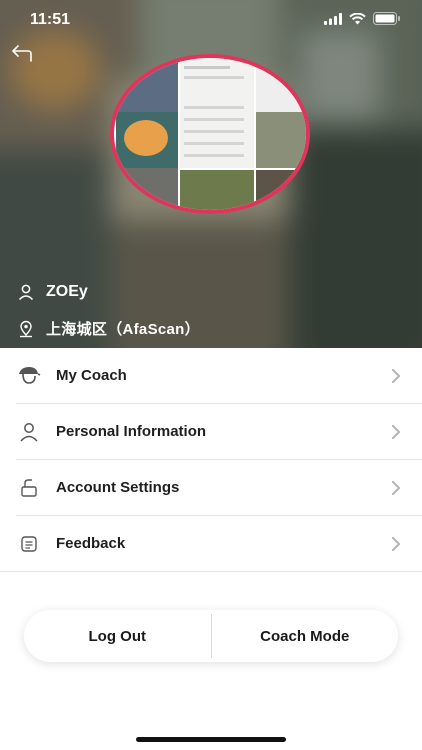 The width and height of the screenshot is (422, 750). Describe the element at coordinates (50, 19) in the screenshot. I see `status-time: 11:51` at that location.